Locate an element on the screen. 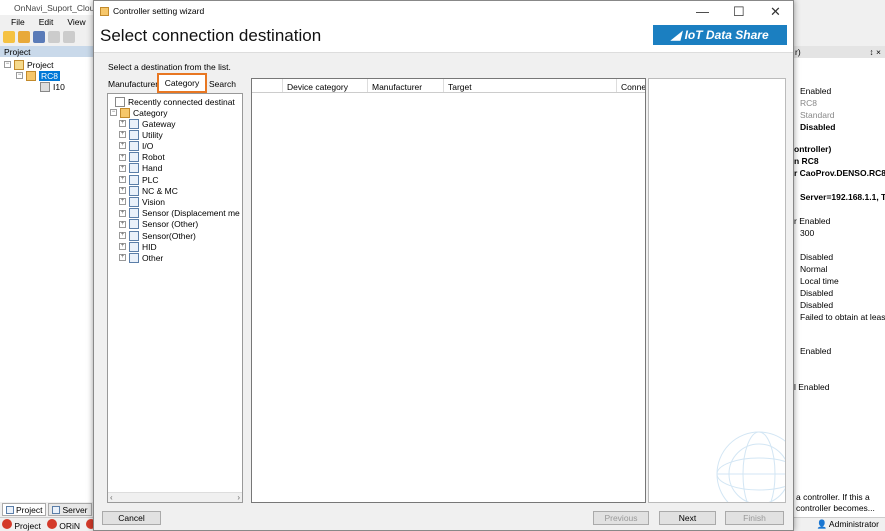  save-icon is located at coordinates (39, 37).